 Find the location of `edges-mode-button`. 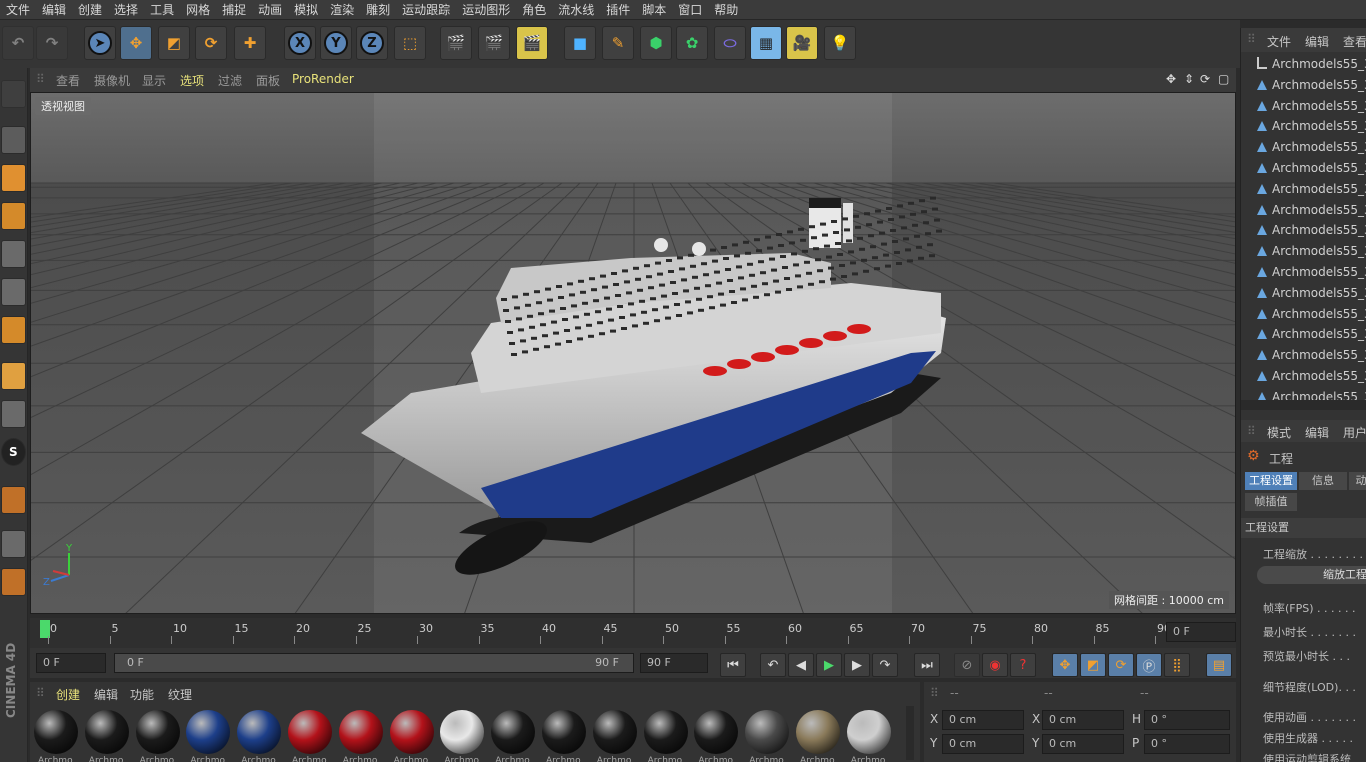

edges-mode-button is located at coordinates (13, 292).